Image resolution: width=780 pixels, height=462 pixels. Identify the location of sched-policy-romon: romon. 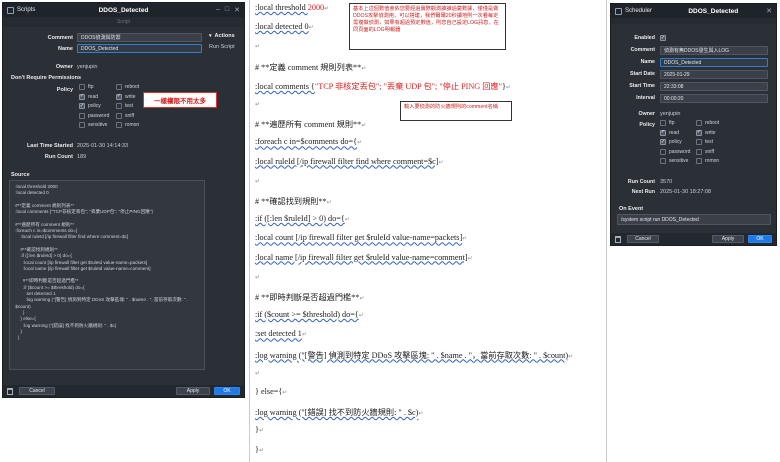
(707, 161).